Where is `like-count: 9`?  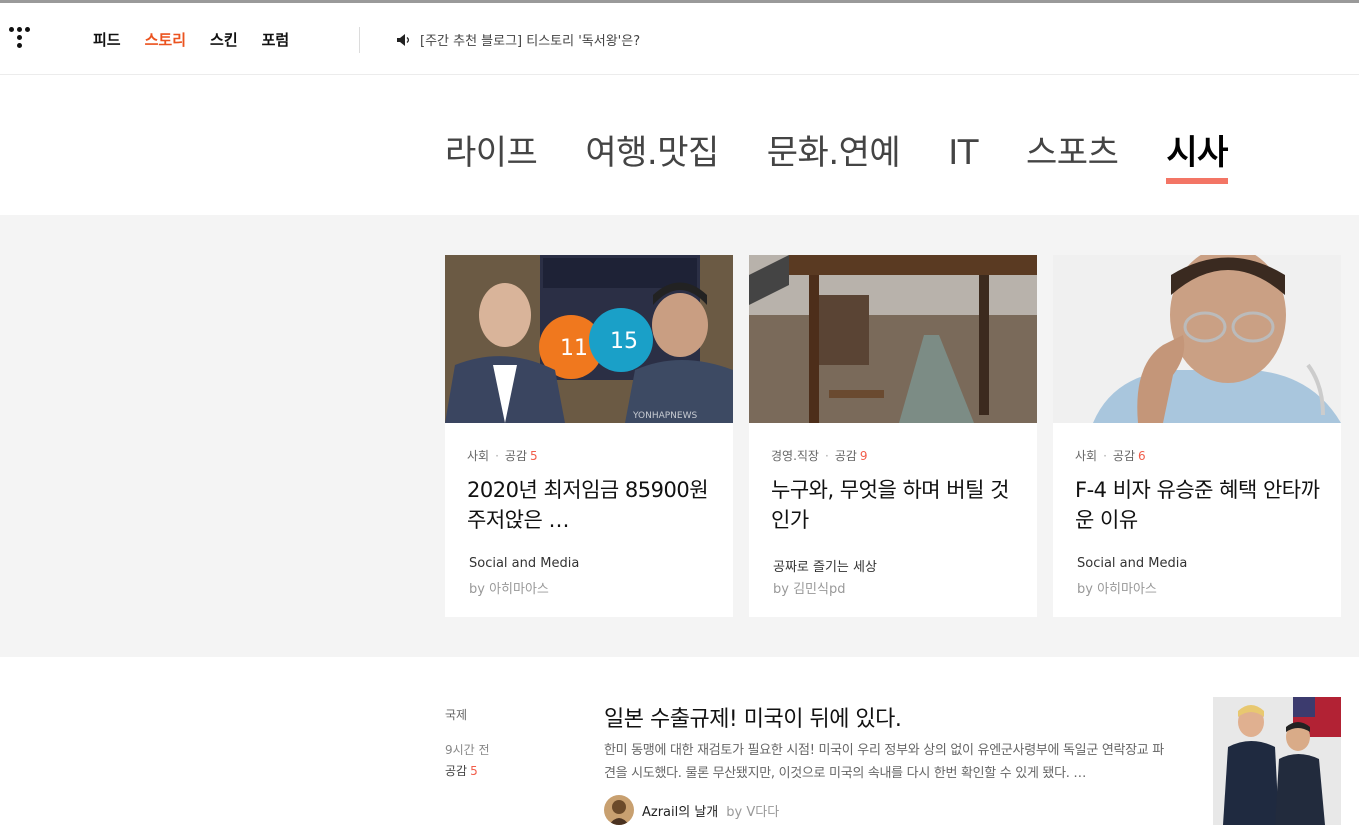
like-count: 9 is located at coordinates (863, 456).